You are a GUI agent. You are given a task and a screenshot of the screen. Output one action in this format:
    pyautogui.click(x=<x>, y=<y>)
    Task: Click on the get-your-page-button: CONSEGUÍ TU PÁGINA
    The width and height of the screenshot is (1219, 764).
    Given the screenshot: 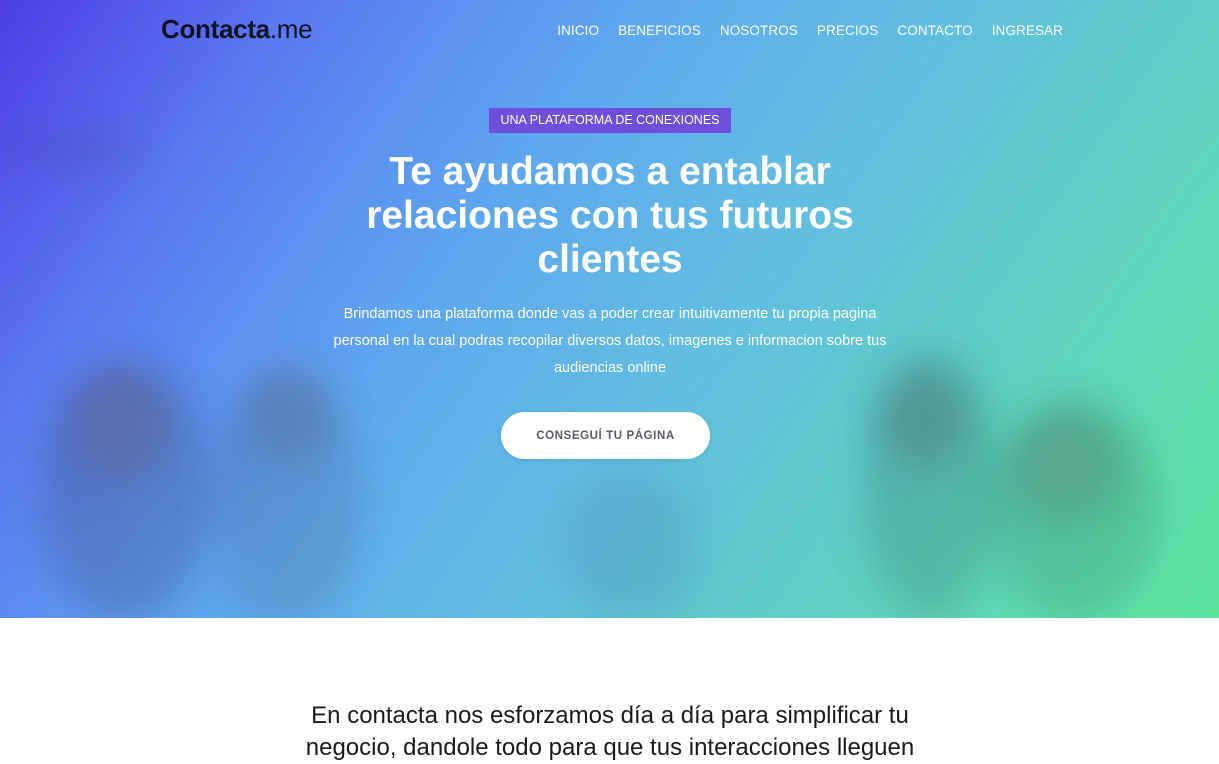 What is the action you would take?
    pyautogui.click(x=605, y=435)
    